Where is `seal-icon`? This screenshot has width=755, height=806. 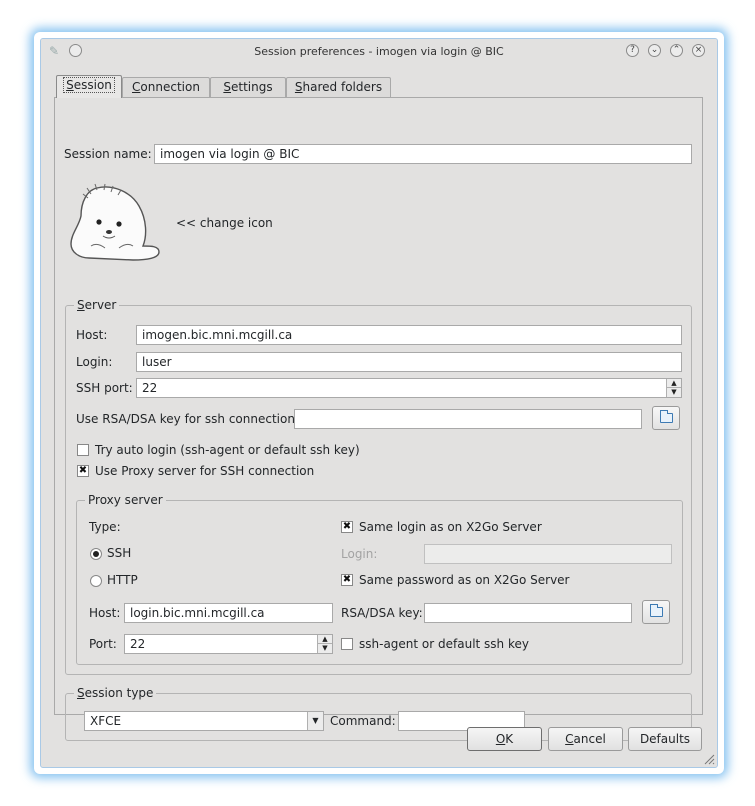
seal-icon is located at coordinates (114, 222).